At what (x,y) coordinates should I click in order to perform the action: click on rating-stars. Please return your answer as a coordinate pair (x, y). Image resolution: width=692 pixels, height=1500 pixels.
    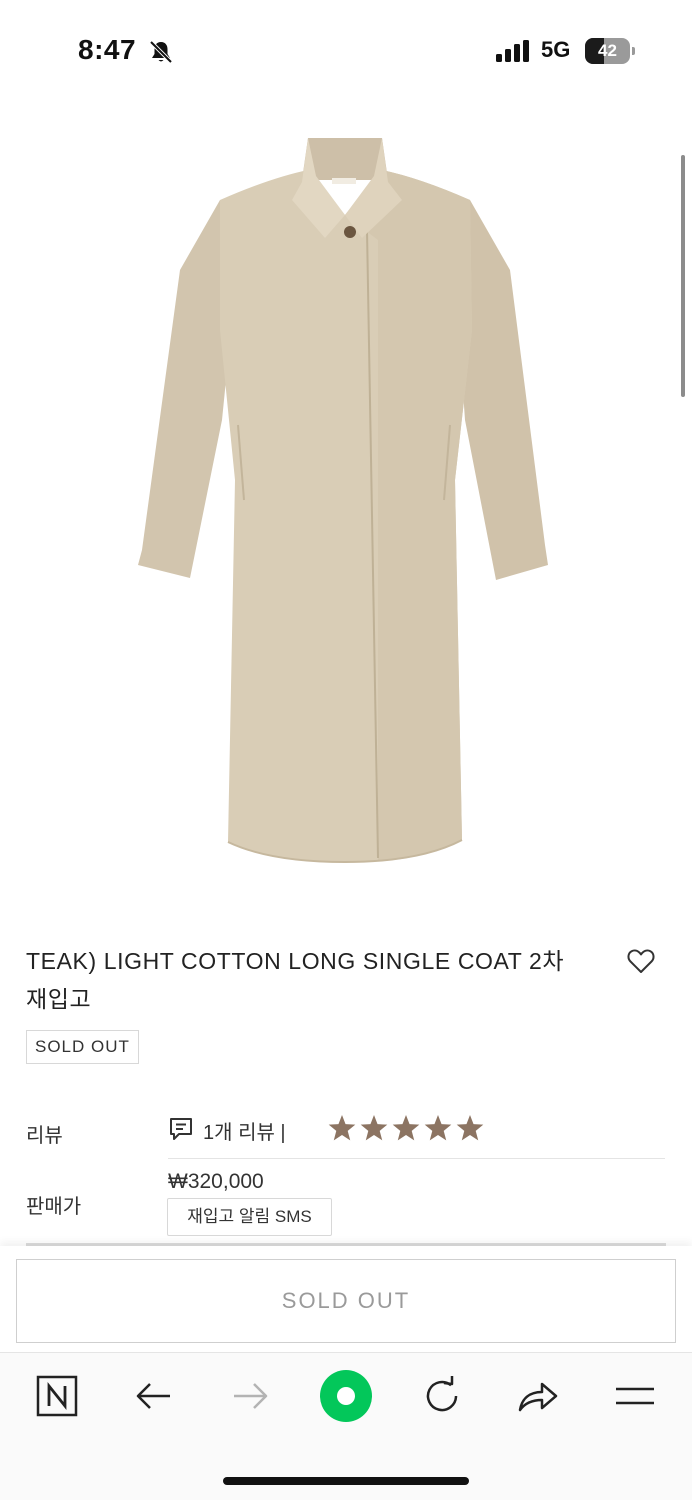
    Looking at the image, I should click on (406, 1128).